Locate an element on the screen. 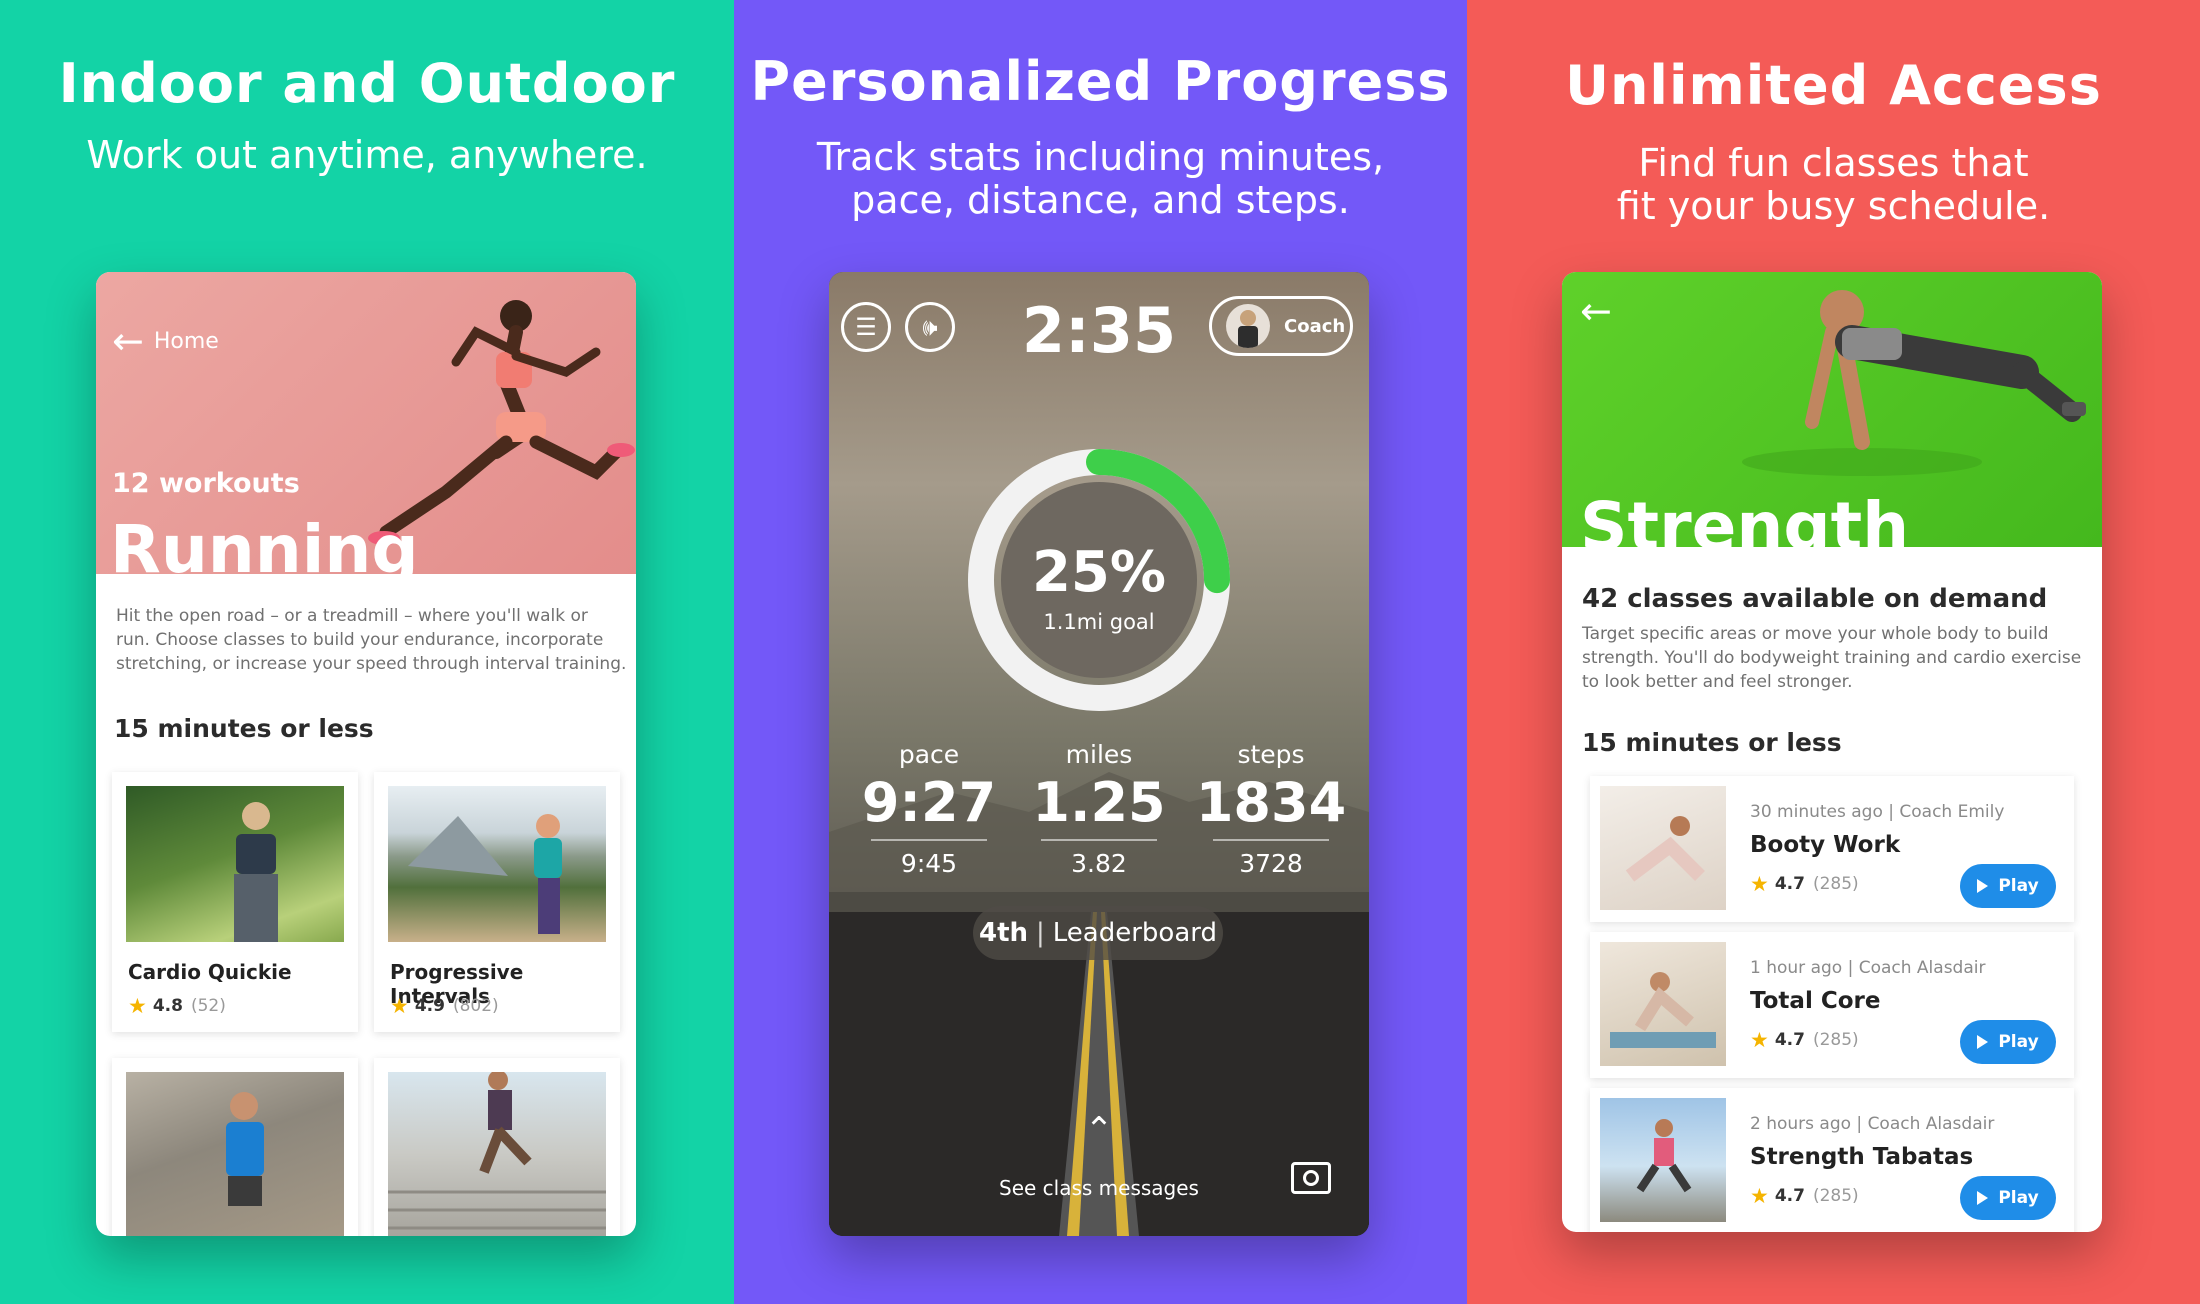 This screenshot has height=1304, width=2200. chevron-up-icon: ⌃ is located at coordinates (1099, 1130).